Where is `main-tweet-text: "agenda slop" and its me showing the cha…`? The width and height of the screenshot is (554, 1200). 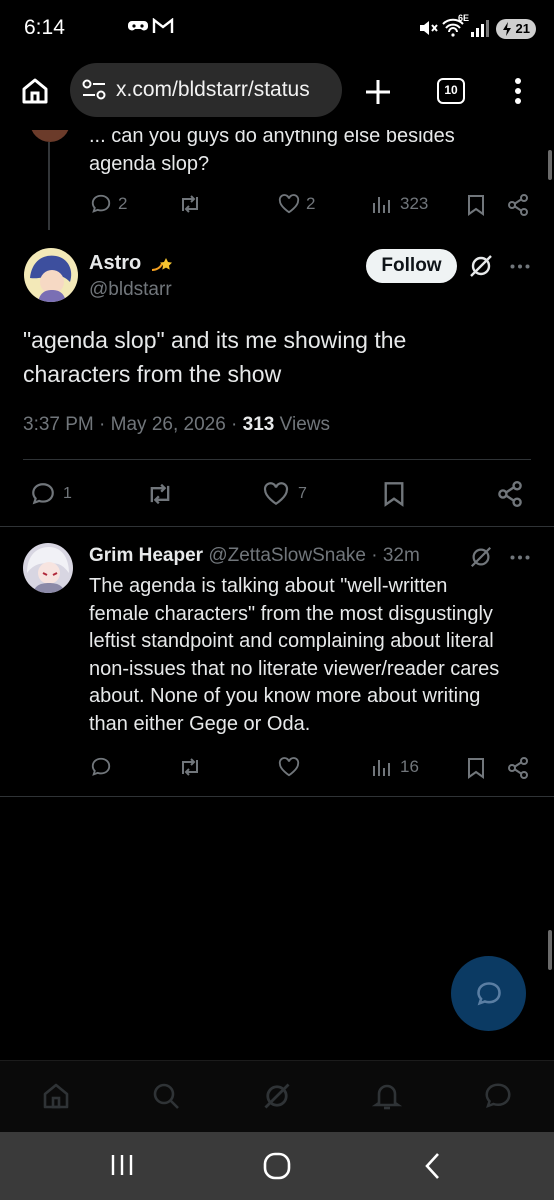 main-tweet-text: "agenda slop" and its me showing the cha… is located at coordinates (214, 357).